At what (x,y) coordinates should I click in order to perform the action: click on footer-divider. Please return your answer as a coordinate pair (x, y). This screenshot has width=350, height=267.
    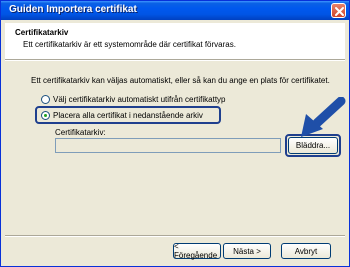
    Looking at the image, I should click on (175, 236).